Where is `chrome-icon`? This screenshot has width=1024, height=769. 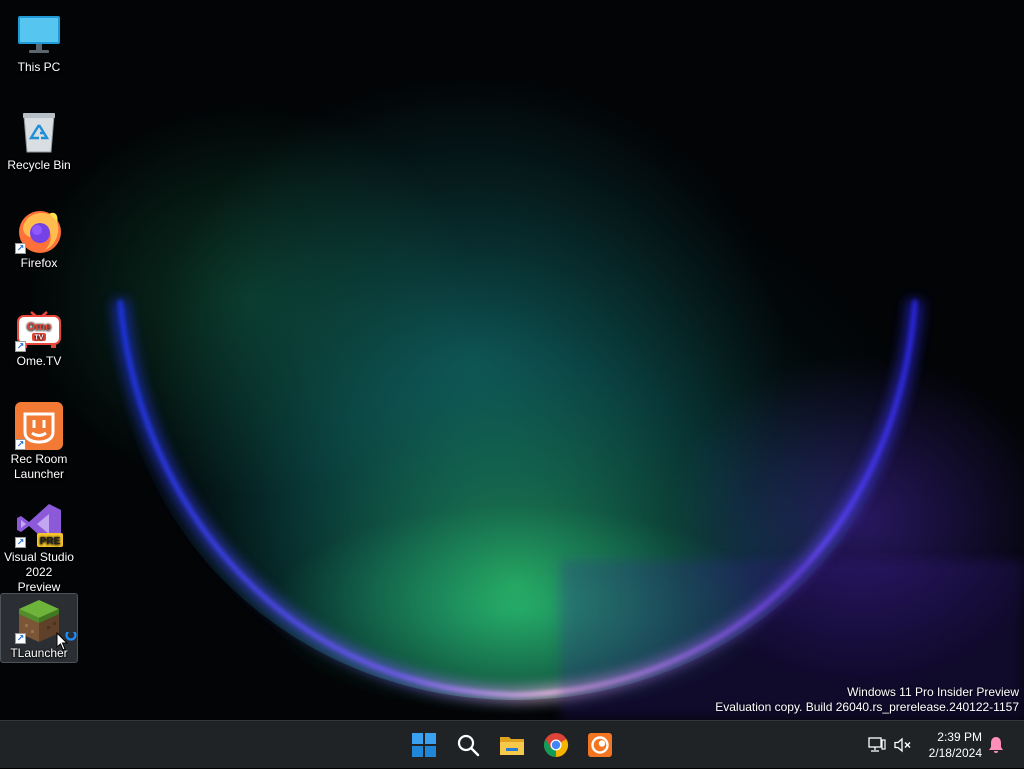 chrome-icon is located at coordinates (556, 745).